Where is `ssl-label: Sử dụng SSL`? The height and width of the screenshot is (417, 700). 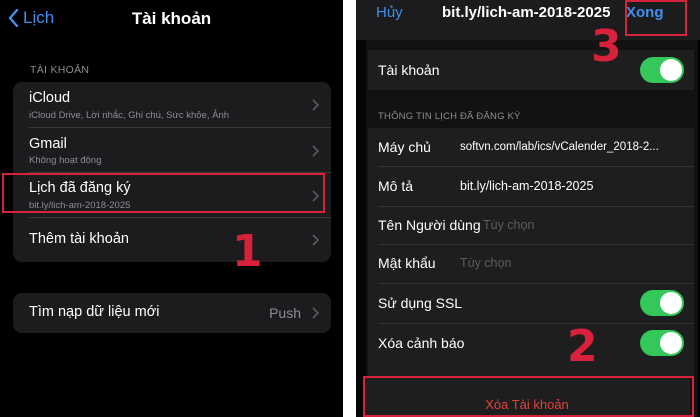
ssl-label: Sử dụng SSL is located at coordinates (420, 303).